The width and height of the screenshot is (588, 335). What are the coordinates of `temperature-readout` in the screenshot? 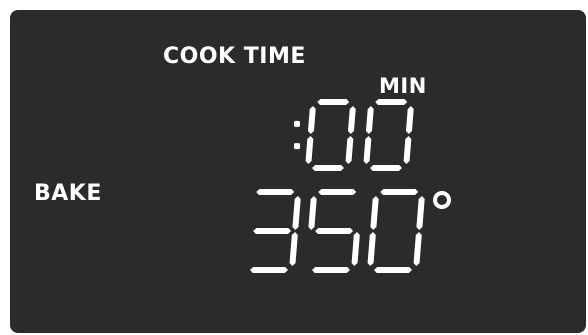 It's located at (350, 231).